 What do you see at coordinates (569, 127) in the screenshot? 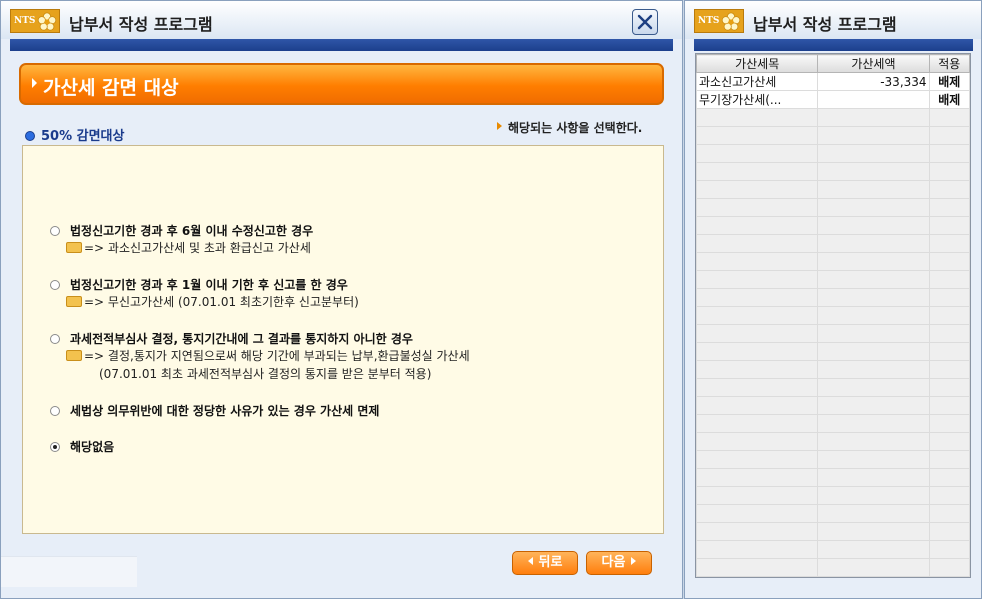
I see `instruction-text: 해당되는 사항을 선택한다.` at bounding box center [569, 127].